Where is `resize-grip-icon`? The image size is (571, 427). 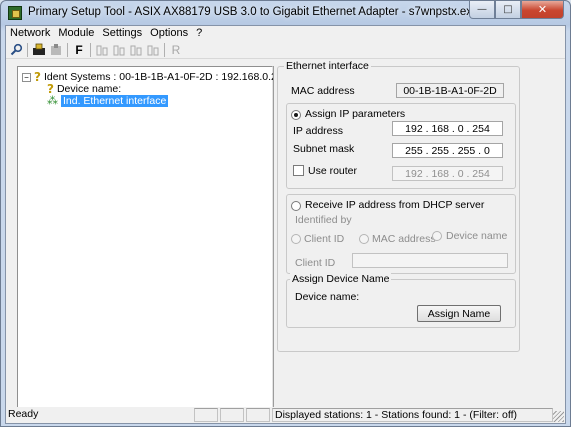 resize-grip-icon is located at coordinates (558, 416).